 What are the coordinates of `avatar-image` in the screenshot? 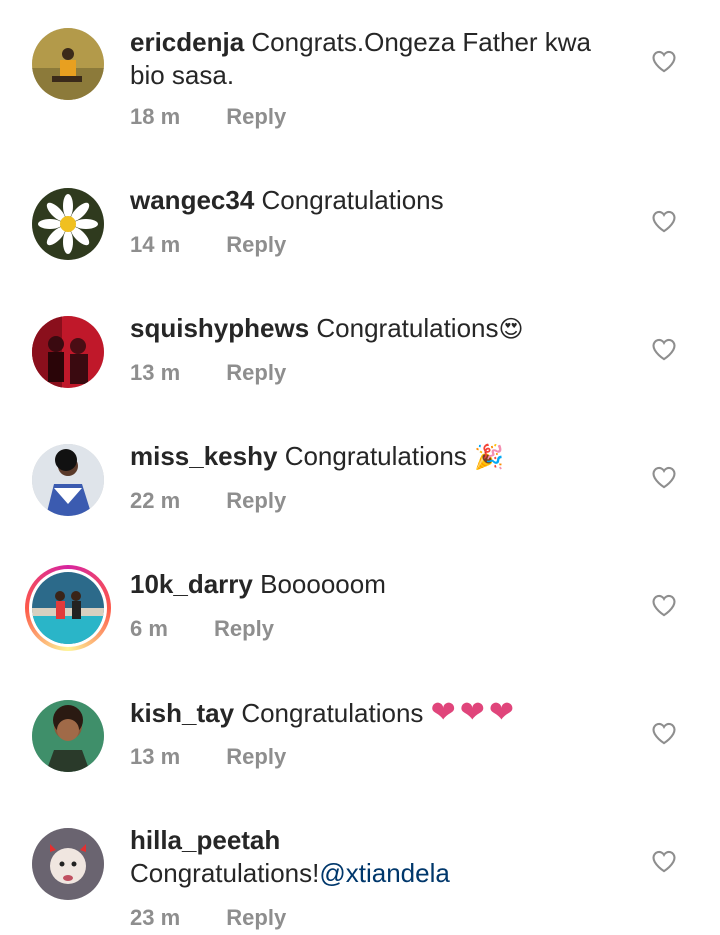 It's located at (68, 608).